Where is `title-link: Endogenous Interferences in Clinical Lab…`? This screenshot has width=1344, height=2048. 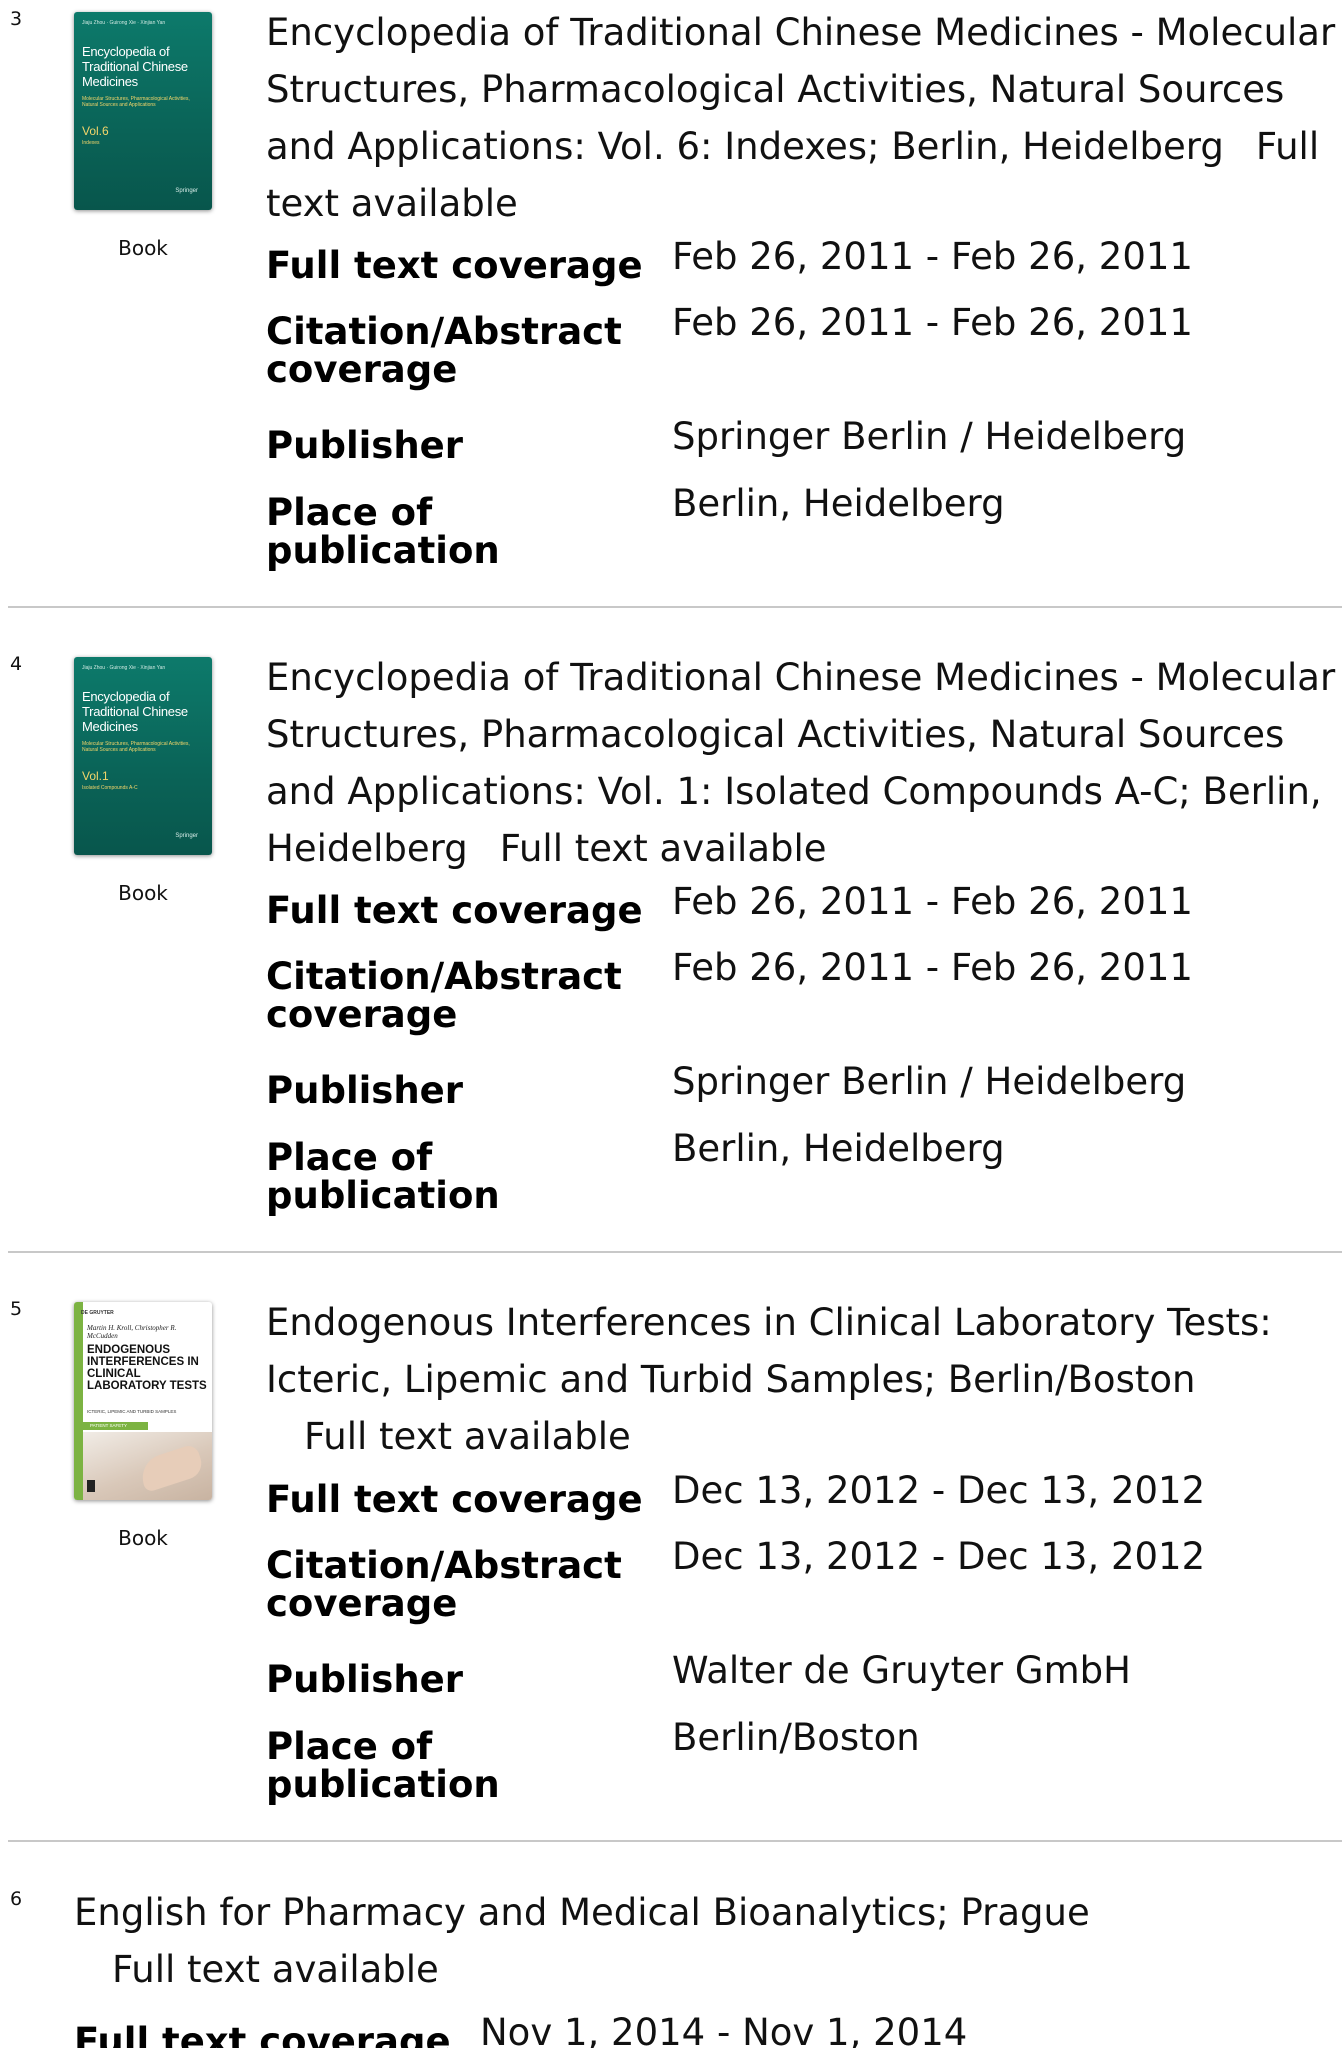 title-link: Endogenous Interferences in Clinical Lab… is located at coordinates (769, 1351).